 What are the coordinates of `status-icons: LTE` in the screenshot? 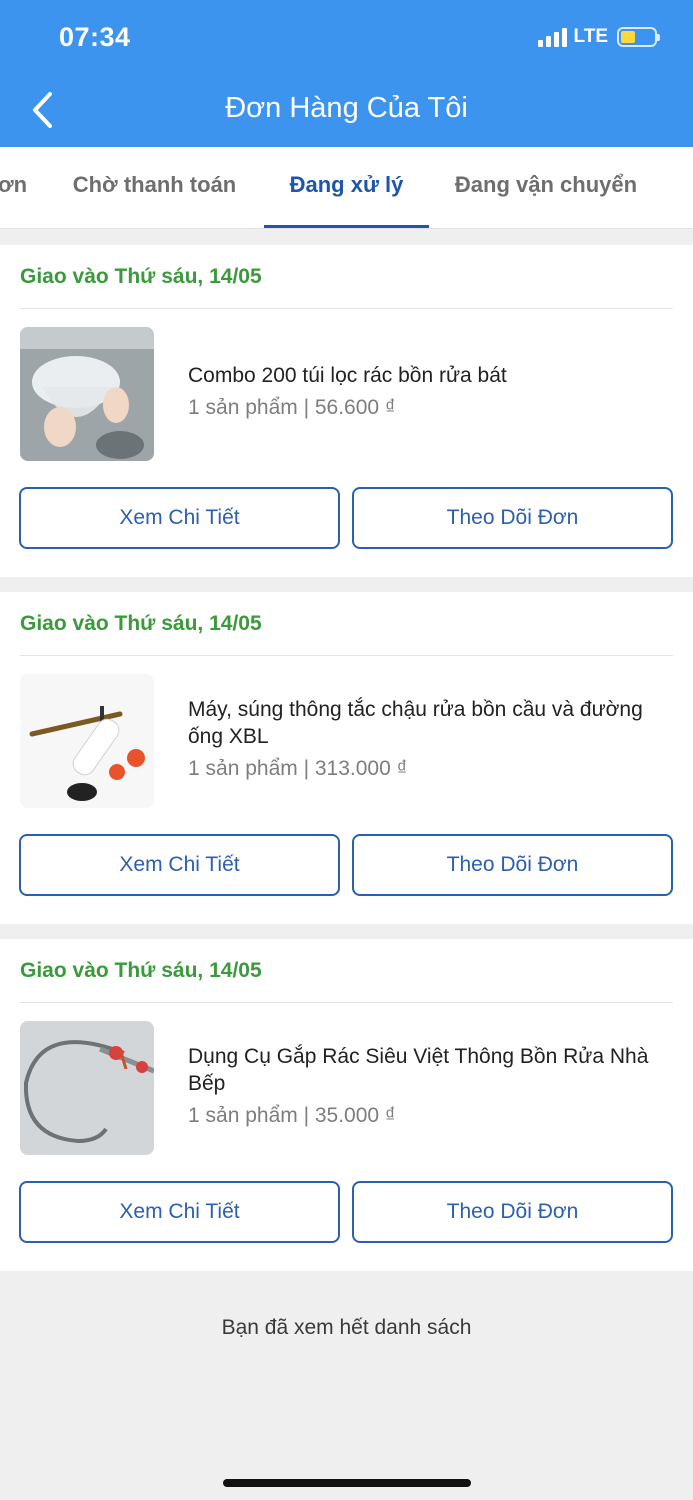 It's located at (598, 37).